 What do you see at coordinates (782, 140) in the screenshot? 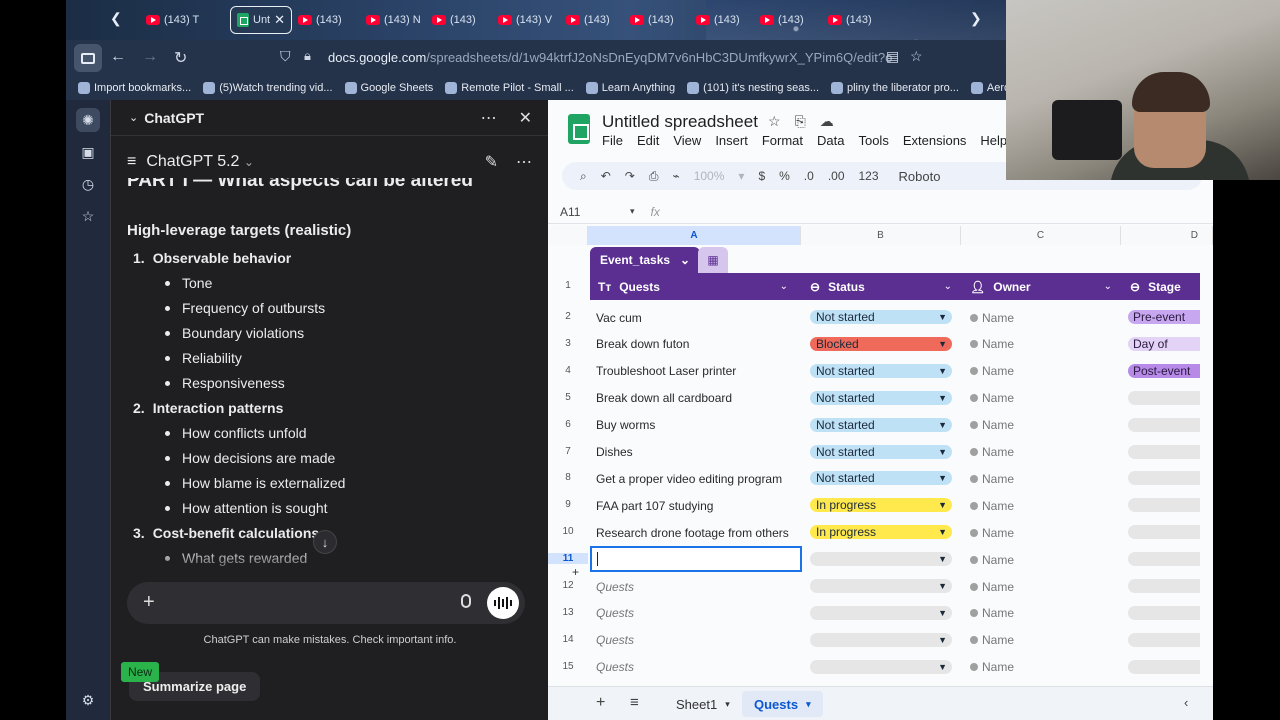
I see `menu-format: Format` at bounding box center [782, 140].